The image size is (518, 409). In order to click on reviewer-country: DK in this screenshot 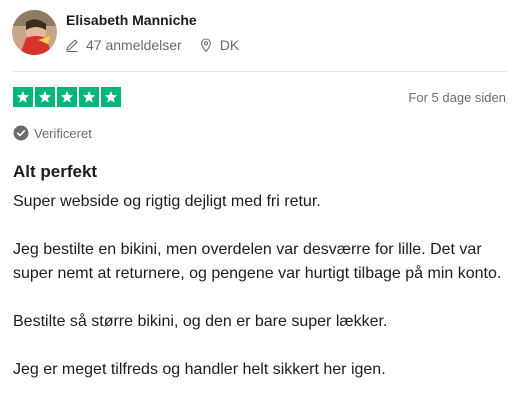, I will do `click(218, 45)`.